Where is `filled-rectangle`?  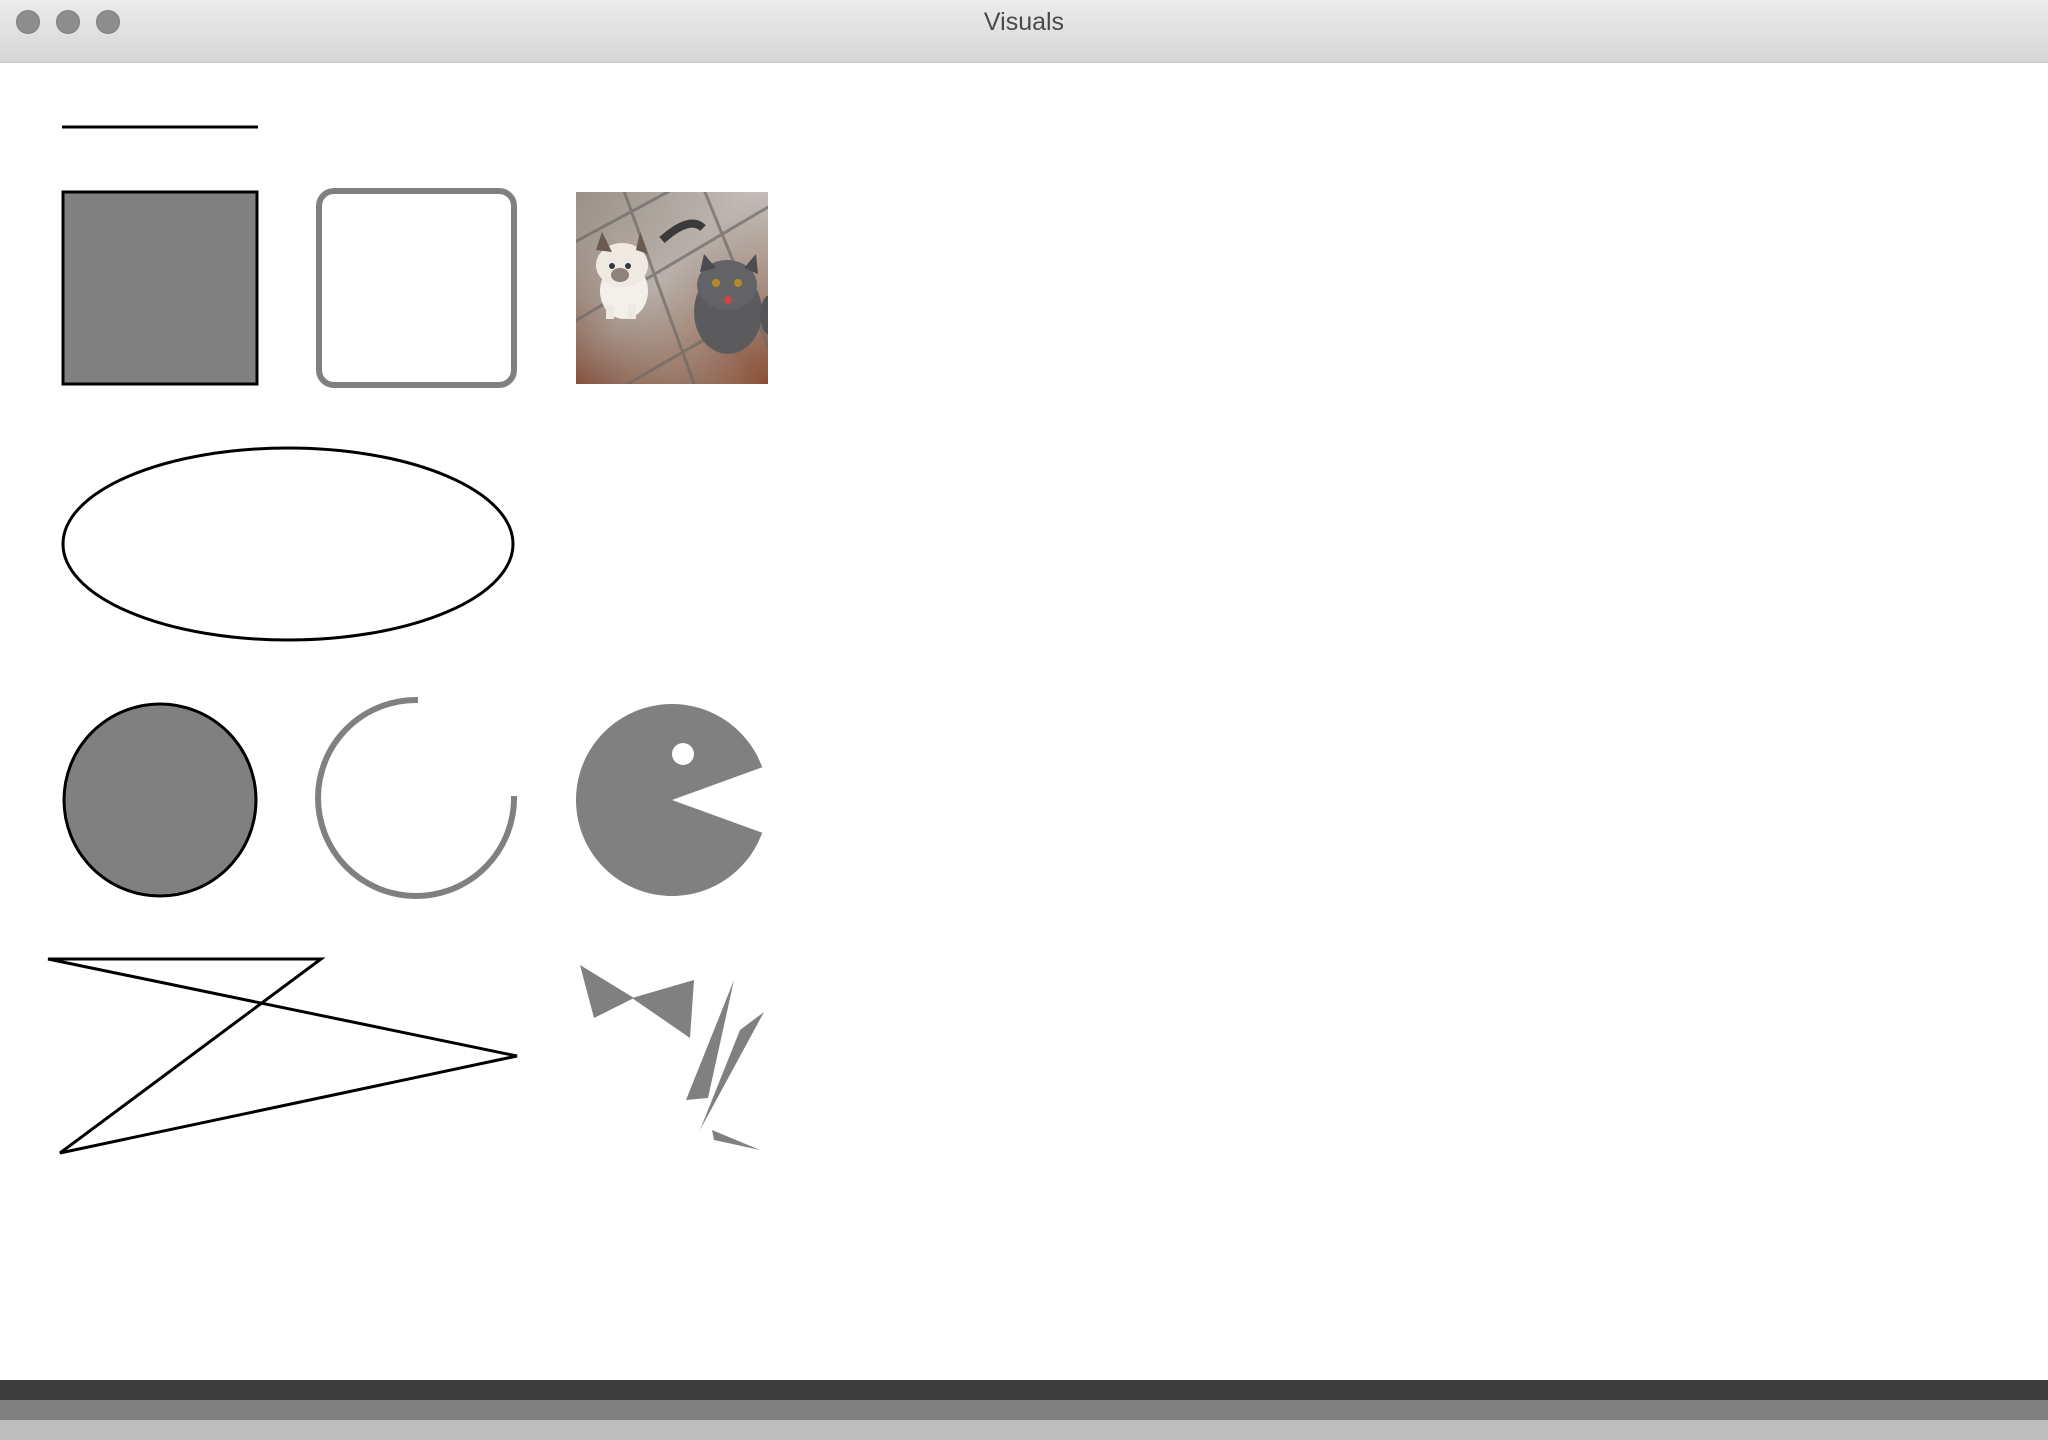
filled-rectangle is located at coordinates (160, 288).